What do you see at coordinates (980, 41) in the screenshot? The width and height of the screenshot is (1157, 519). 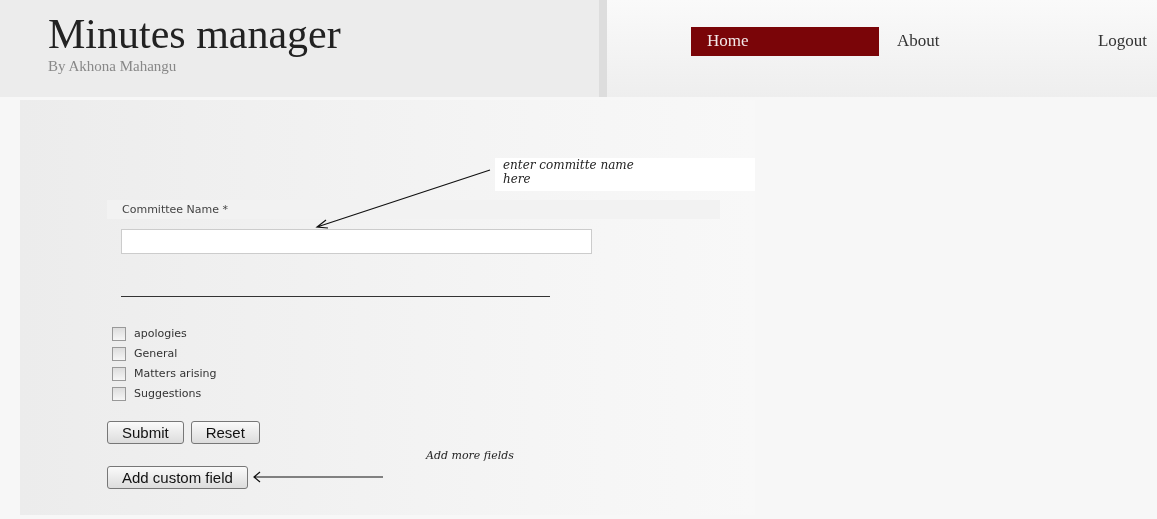 I see `nav-link: About` at bounding box center [980, 41].